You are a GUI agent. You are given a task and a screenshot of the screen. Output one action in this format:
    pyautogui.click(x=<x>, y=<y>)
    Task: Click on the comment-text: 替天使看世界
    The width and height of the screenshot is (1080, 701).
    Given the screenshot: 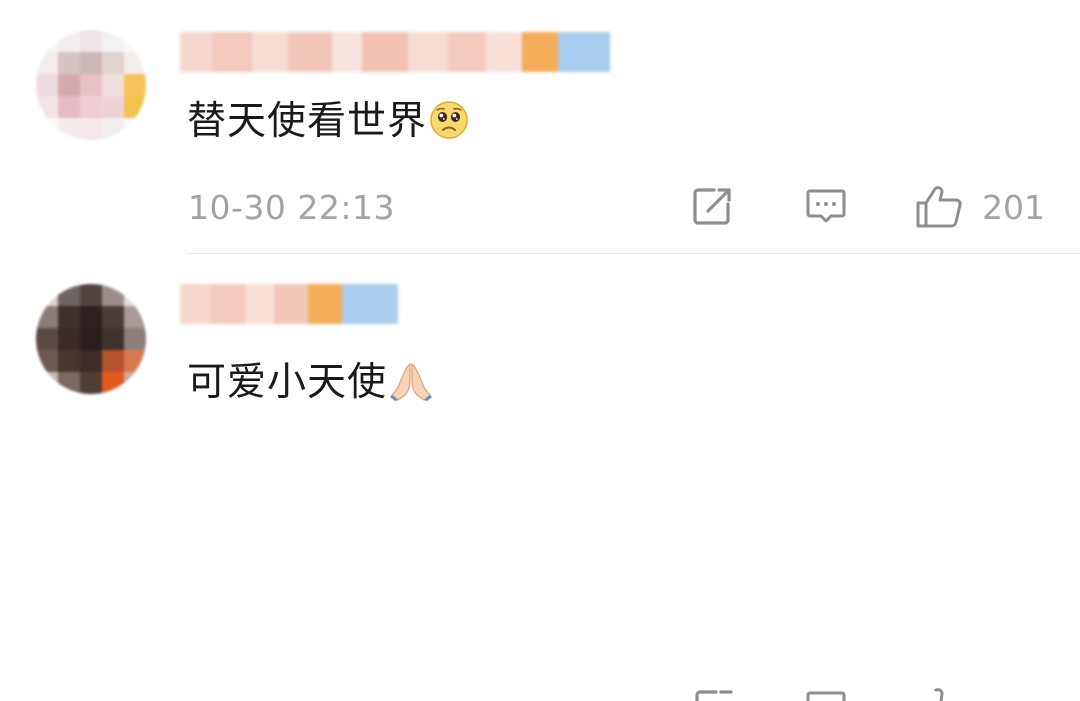 What is the action you would take?
    pyautogui.click(x=328, y=125)
    